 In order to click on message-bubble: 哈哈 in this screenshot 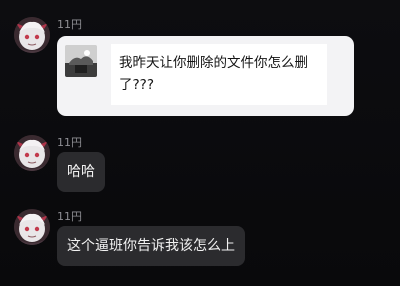, I will do `click(81, 172)`.